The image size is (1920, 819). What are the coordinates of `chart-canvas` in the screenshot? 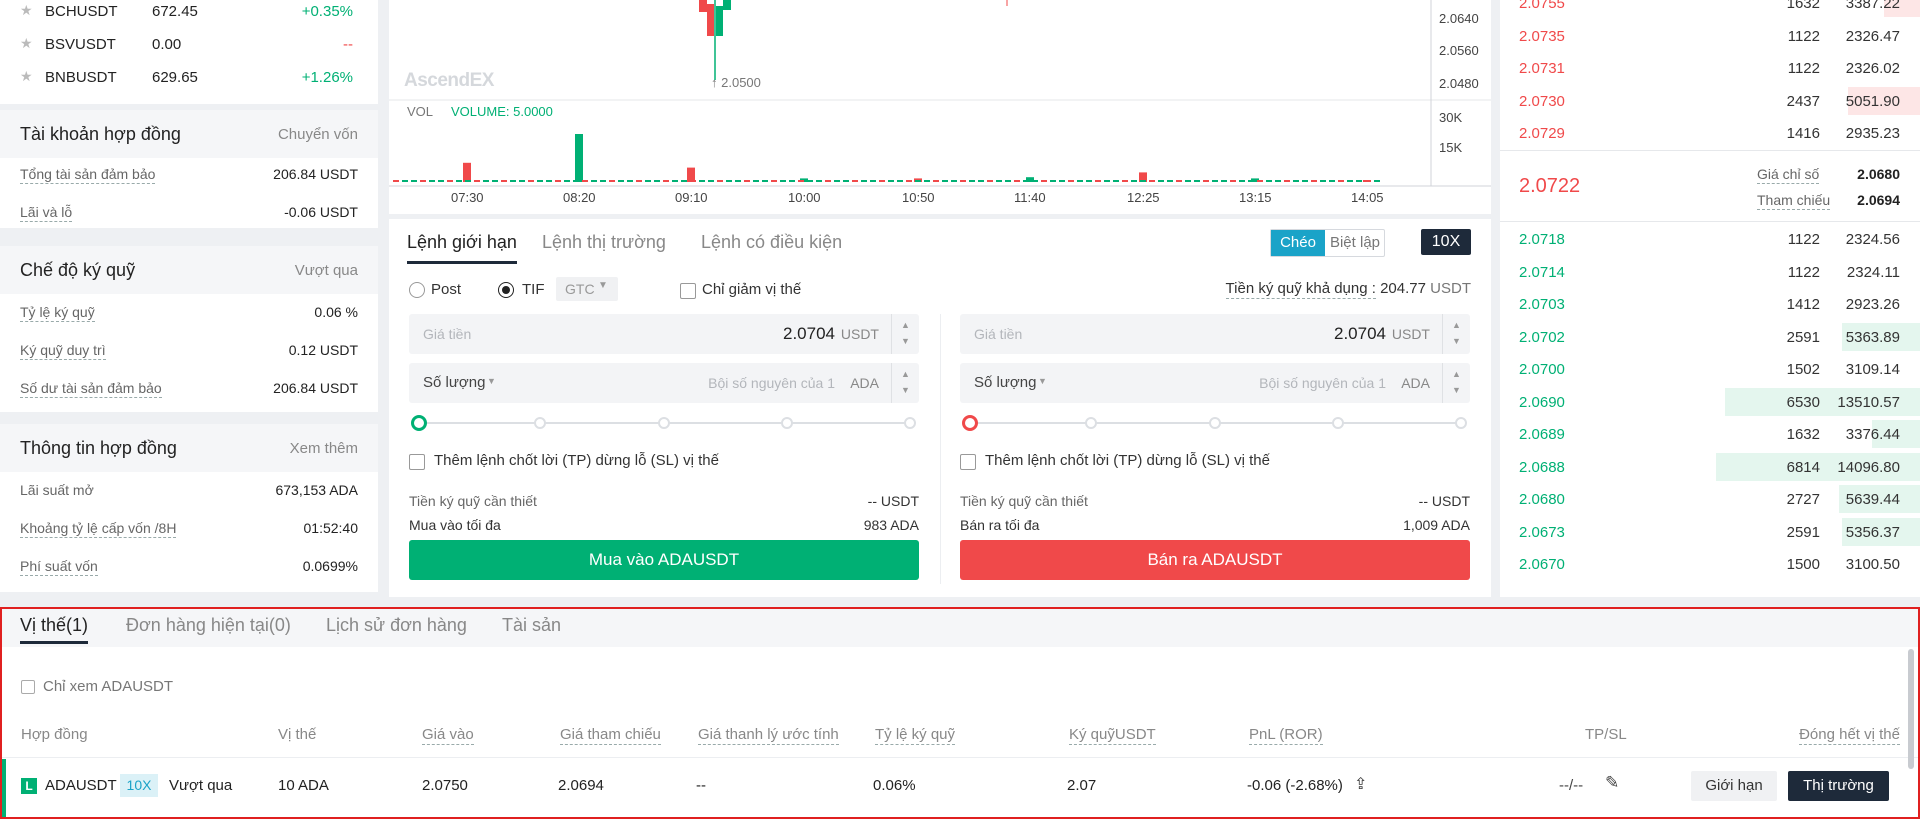 It's located at (940, 107).